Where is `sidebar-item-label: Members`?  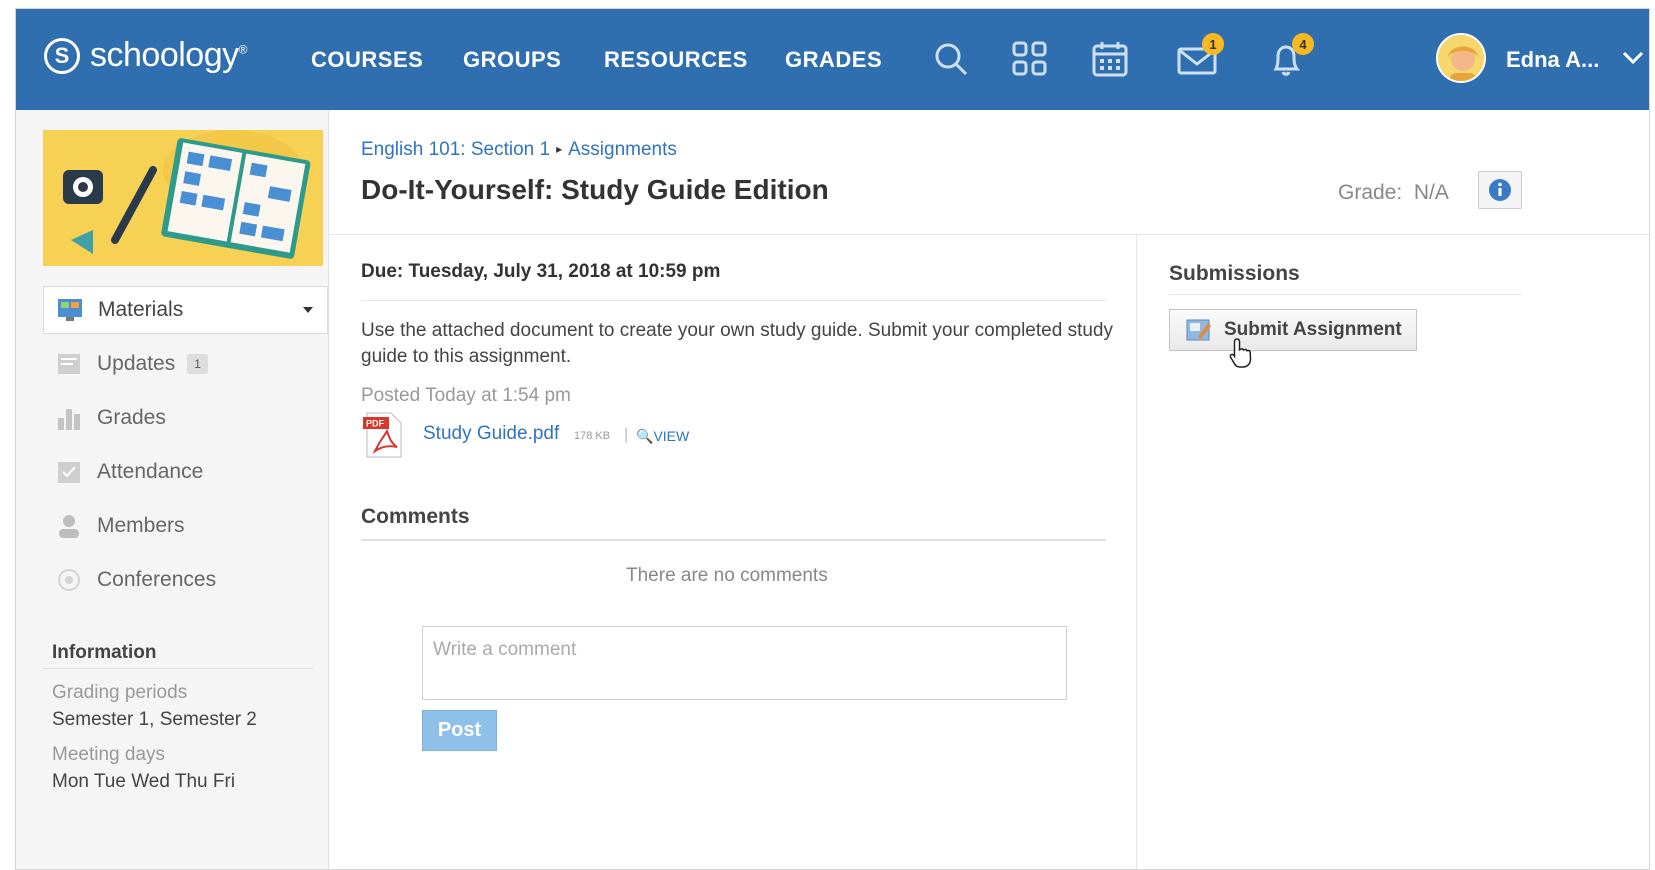
sidebar-item-label: Members is located at coordinates (141, 525).